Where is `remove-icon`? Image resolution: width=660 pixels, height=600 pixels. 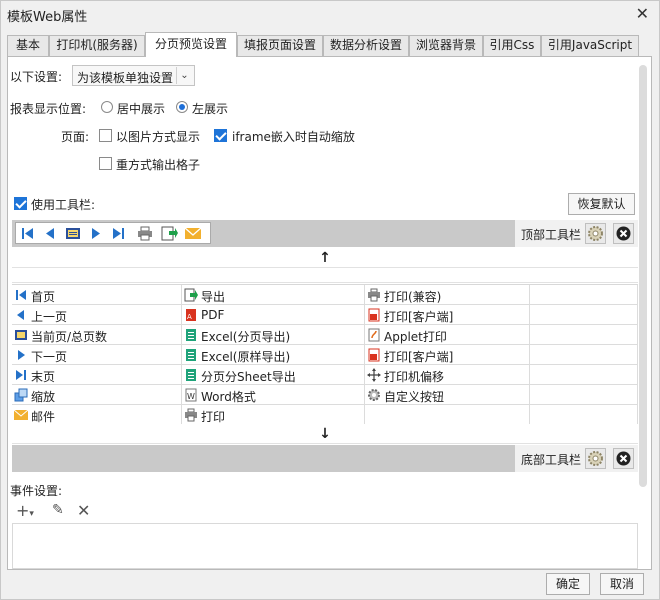 remove-icon is located at coordinates (623, 458).